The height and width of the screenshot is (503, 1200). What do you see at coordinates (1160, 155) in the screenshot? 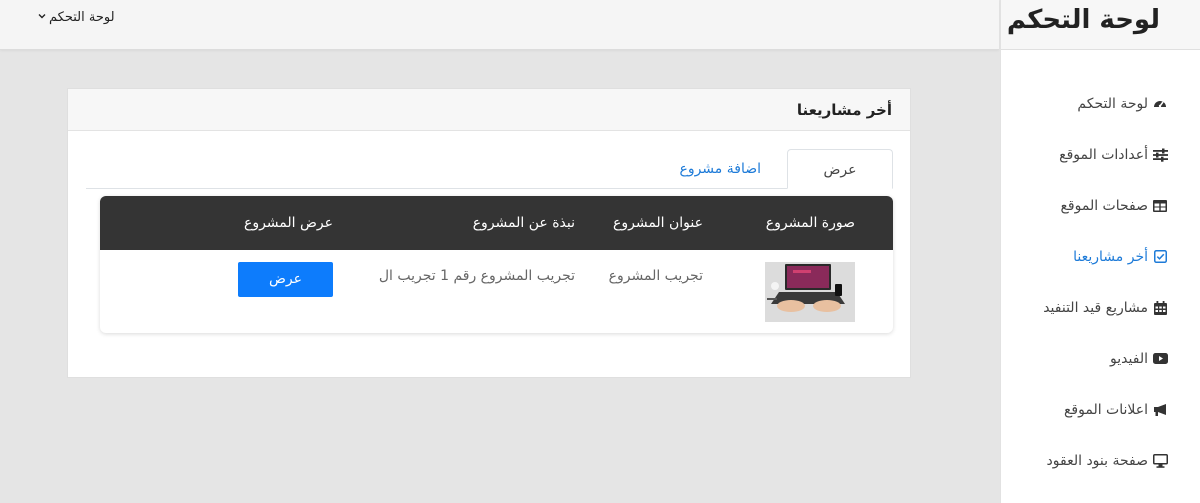
I see `sliders-icon` at bounding box center [1160, 155].